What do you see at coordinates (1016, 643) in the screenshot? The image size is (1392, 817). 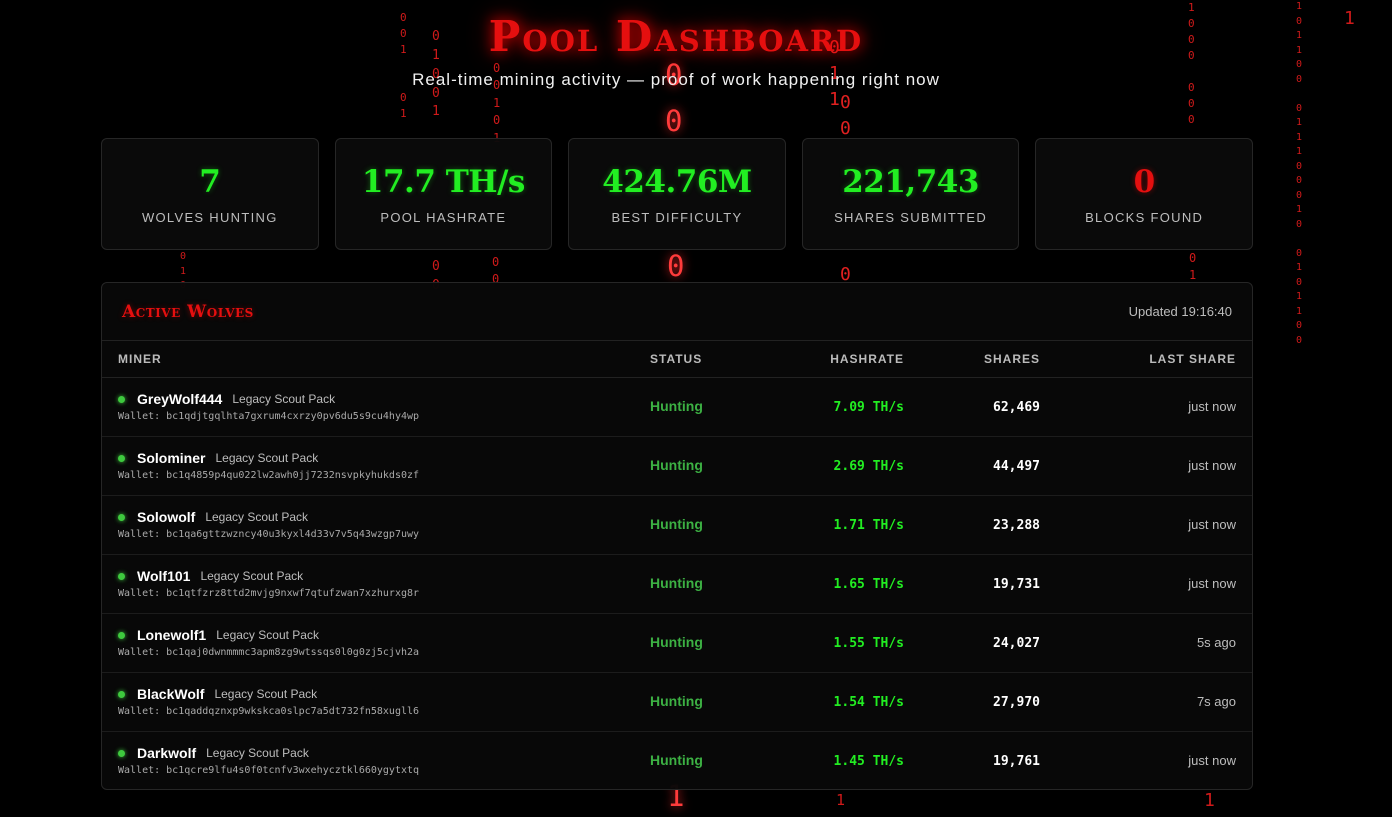 I see `shares-value: 24,027` at bounding box center [1016, 643].